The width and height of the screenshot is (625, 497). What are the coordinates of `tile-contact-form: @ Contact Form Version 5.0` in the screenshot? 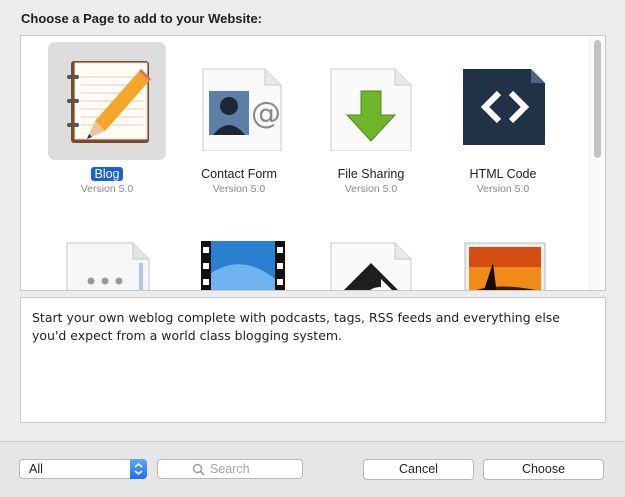 It's located at (239, 118).